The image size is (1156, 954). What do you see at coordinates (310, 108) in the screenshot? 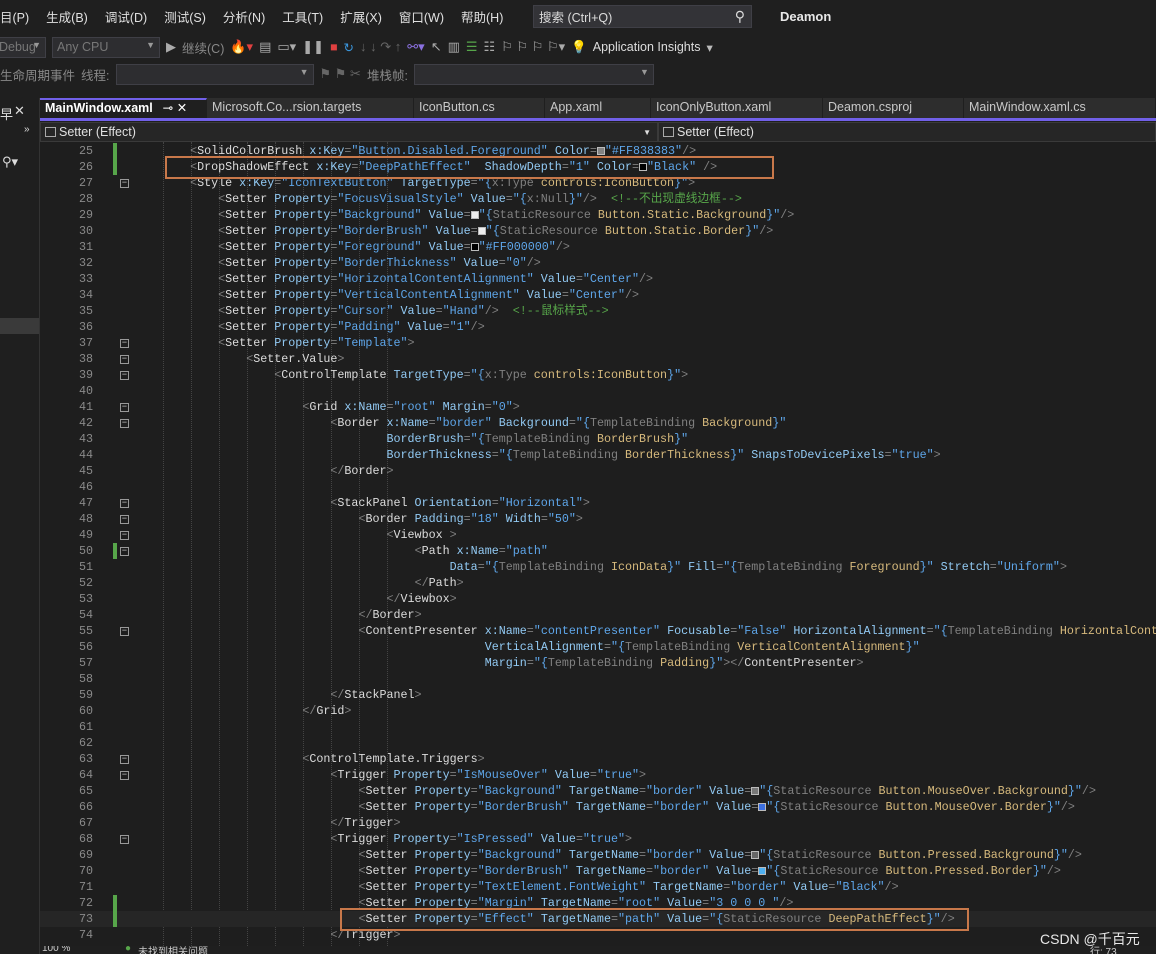
I see `tab-microsoft-targets: Microsoft.Co...rsion.targets` at bounding box center [310, 108].